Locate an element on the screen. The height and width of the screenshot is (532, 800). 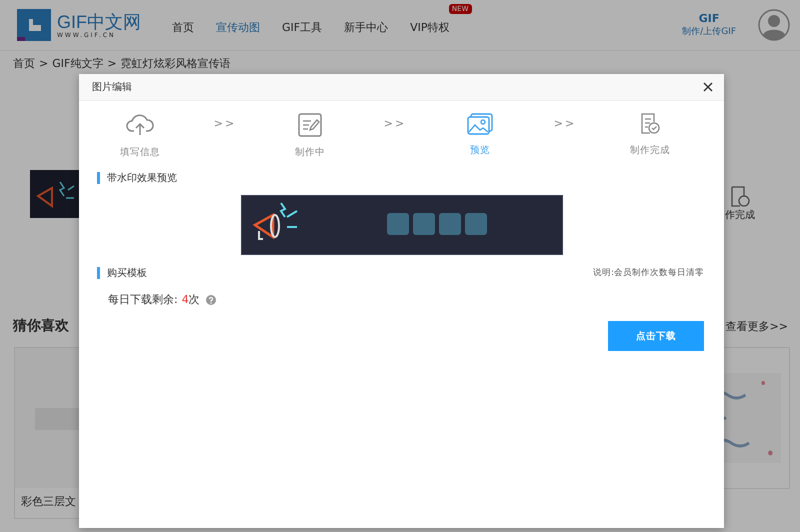
document-check-icon is located at coordinates (740, 197).